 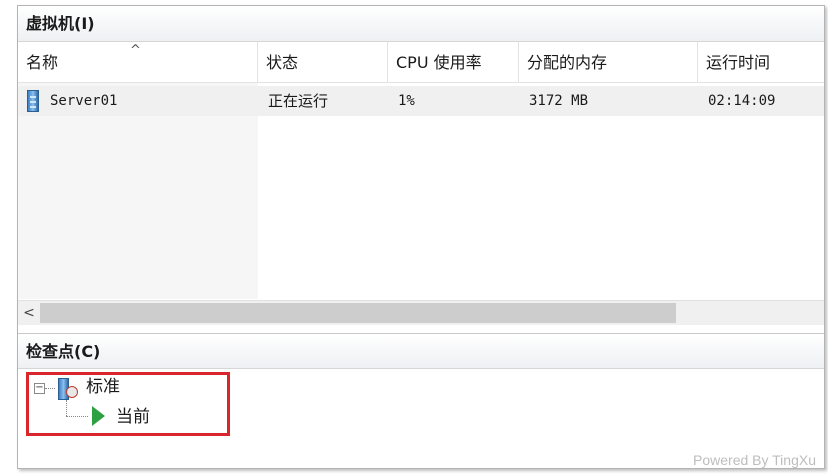 What do you see at coordinates (298, 101) in the screenshot?
I see `vm-state: 正在运行` at bounding box center [298, 101].